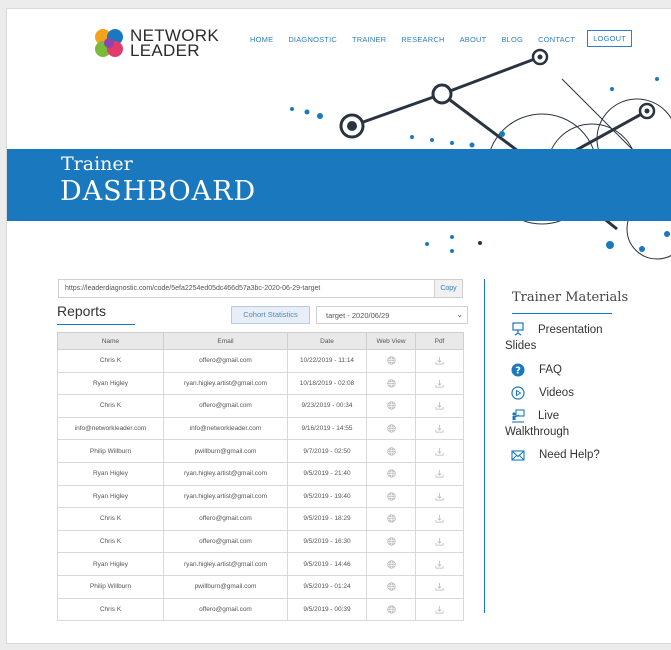 This screenshot has height=650, width=671. Describe the element at coordinates (261, 39) in the screenshot. I see `nav-home: HOME` at that location.